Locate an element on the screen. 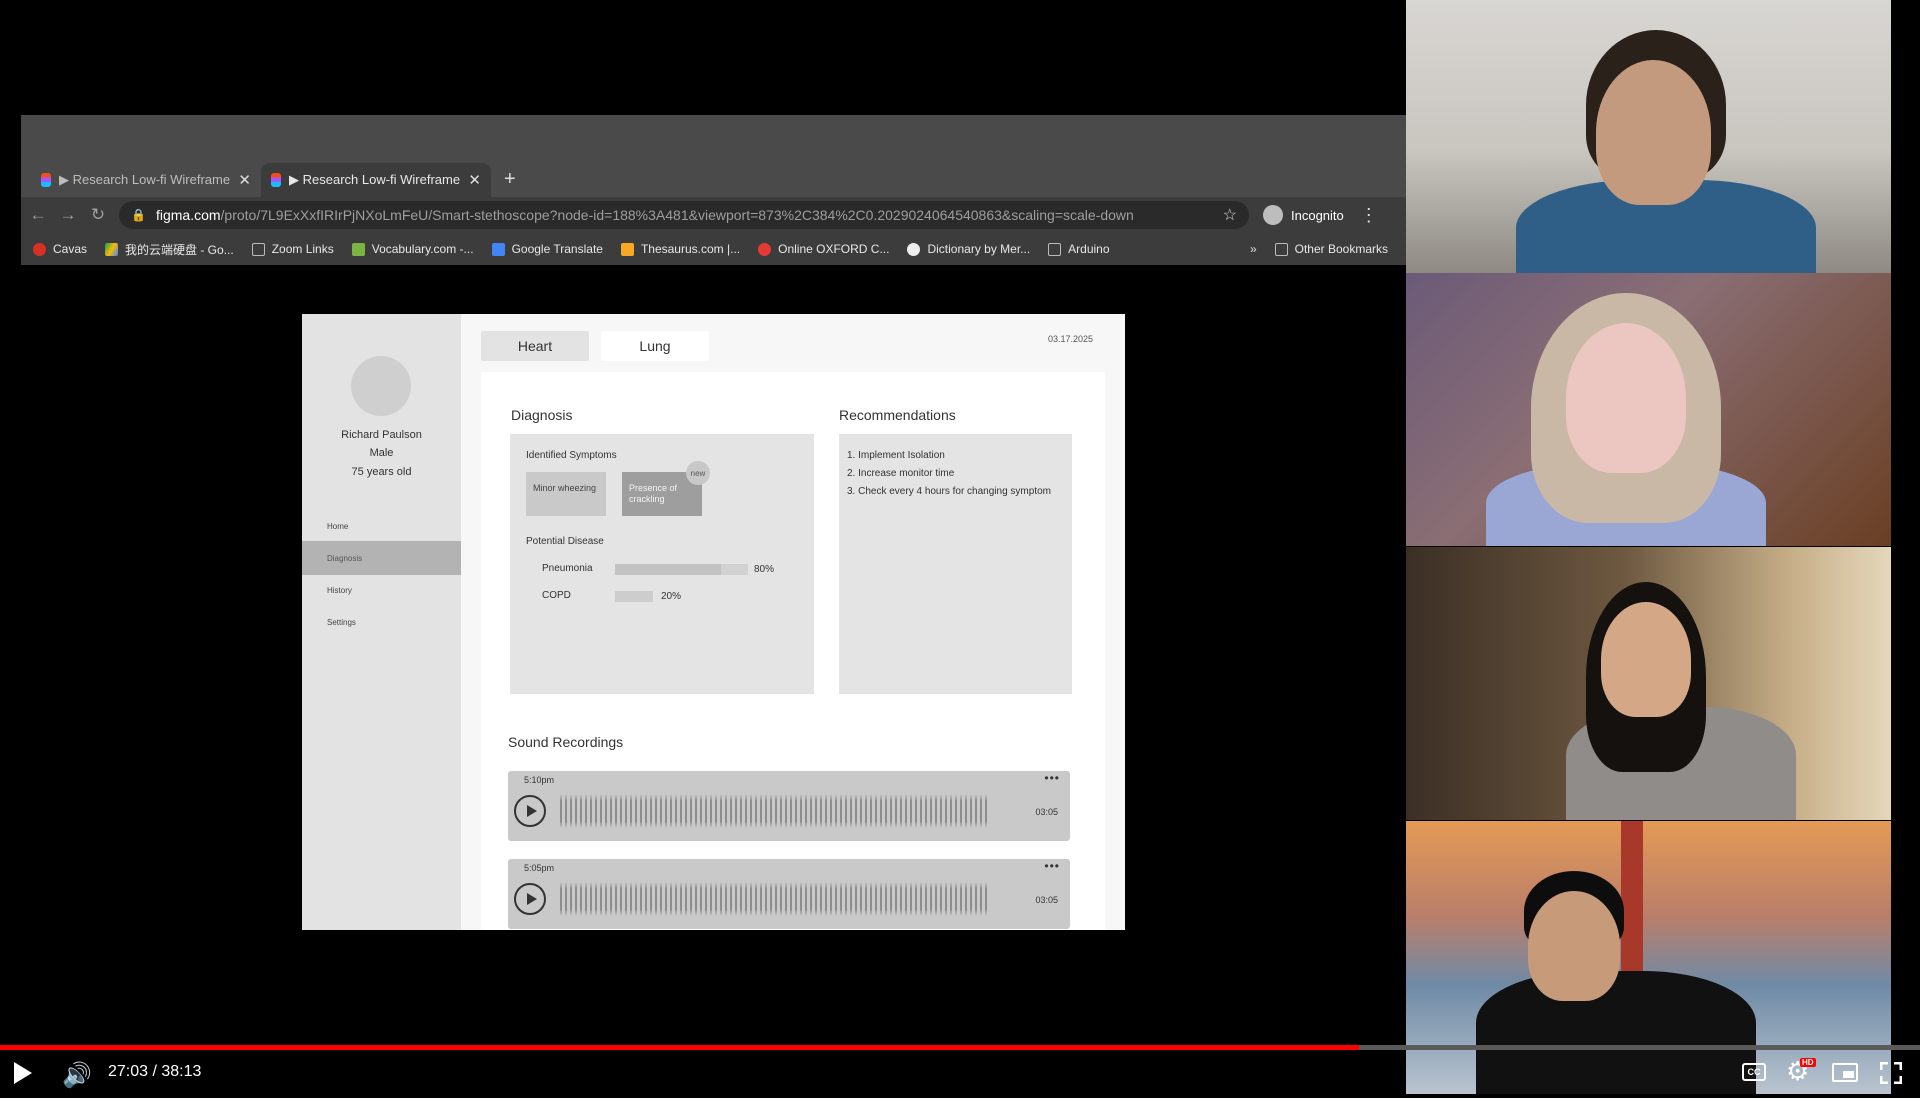 The width and height of the screenshot is (1920, 1098). patient-sex: Male is located at coordinates (381, 453).